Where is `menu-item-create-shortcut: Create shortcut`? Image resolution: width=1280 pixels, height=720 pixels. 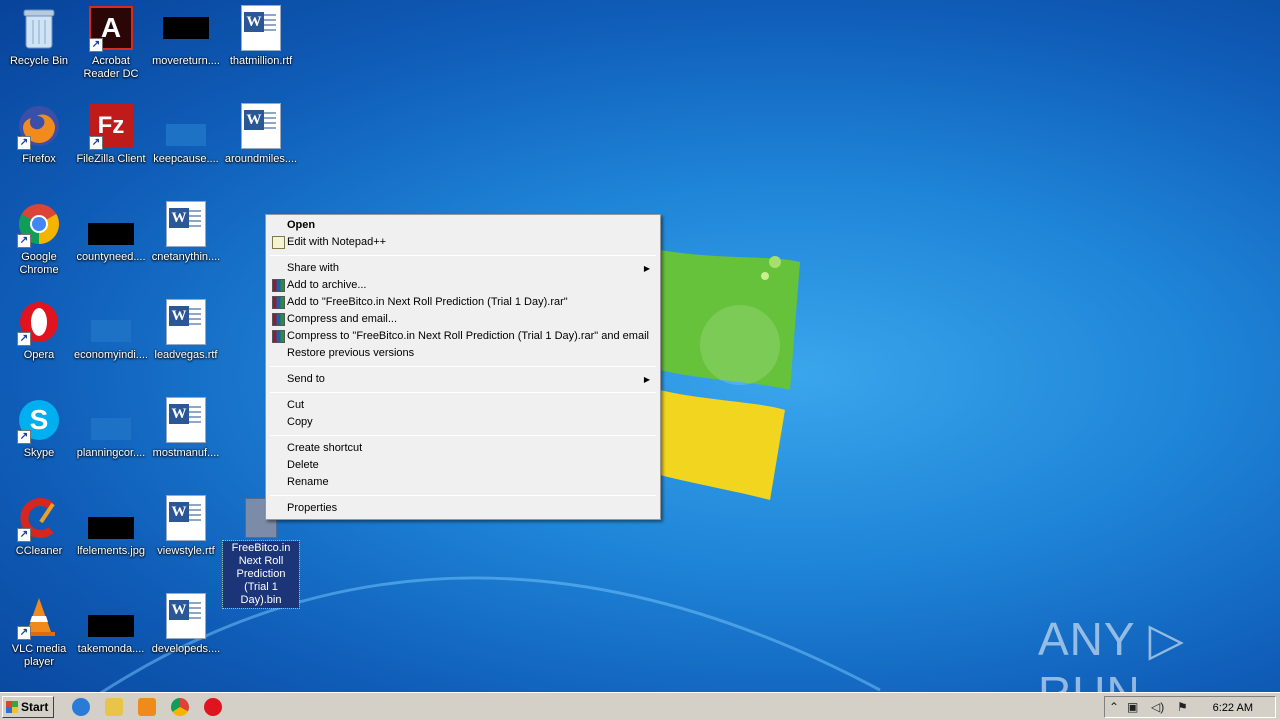
menu-item-create-shortcut: Create shortcut is located at coordinates (463, 448).